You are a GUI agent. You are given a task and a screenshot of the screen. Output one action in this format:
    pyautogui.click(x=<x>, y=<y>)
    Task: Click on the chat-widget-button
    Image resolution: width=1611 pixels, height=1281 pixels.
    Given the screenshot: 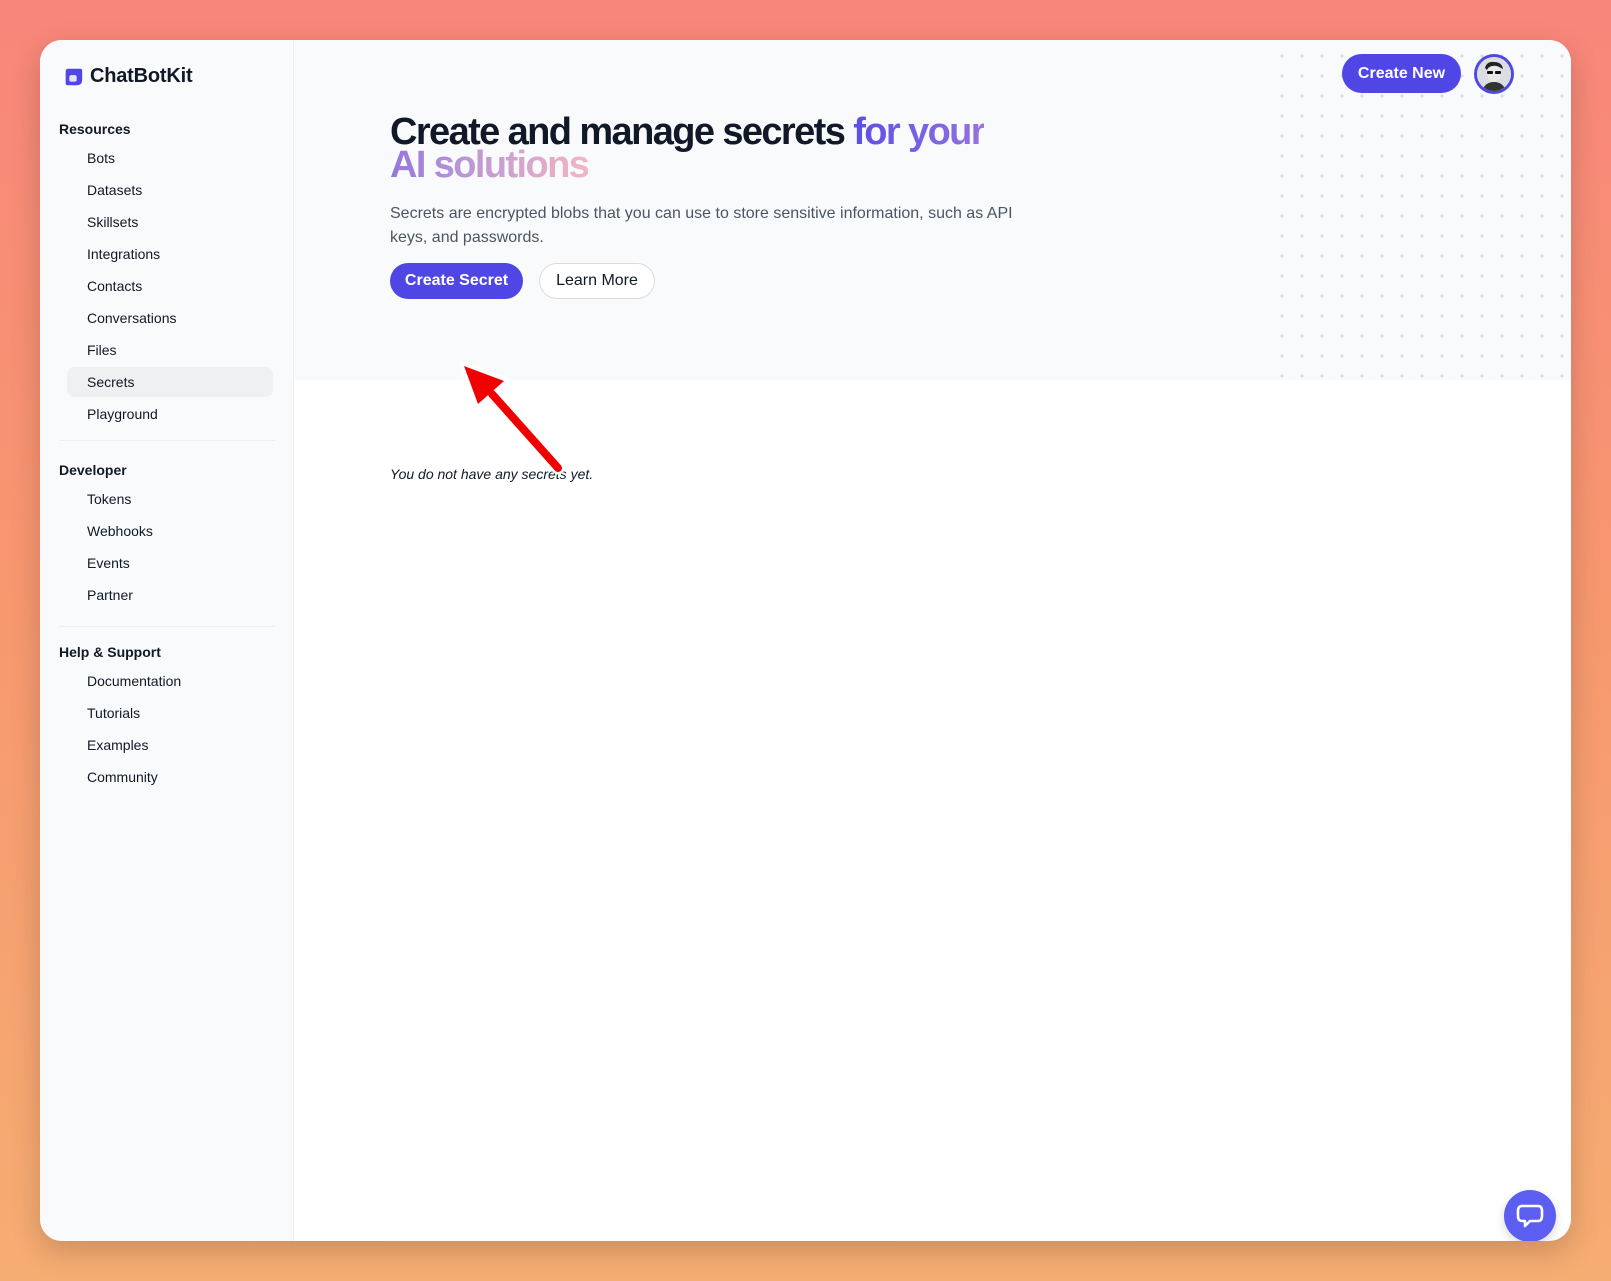 What is the action you would take?
    pyautogui.click(x=1530, y=1215)
    